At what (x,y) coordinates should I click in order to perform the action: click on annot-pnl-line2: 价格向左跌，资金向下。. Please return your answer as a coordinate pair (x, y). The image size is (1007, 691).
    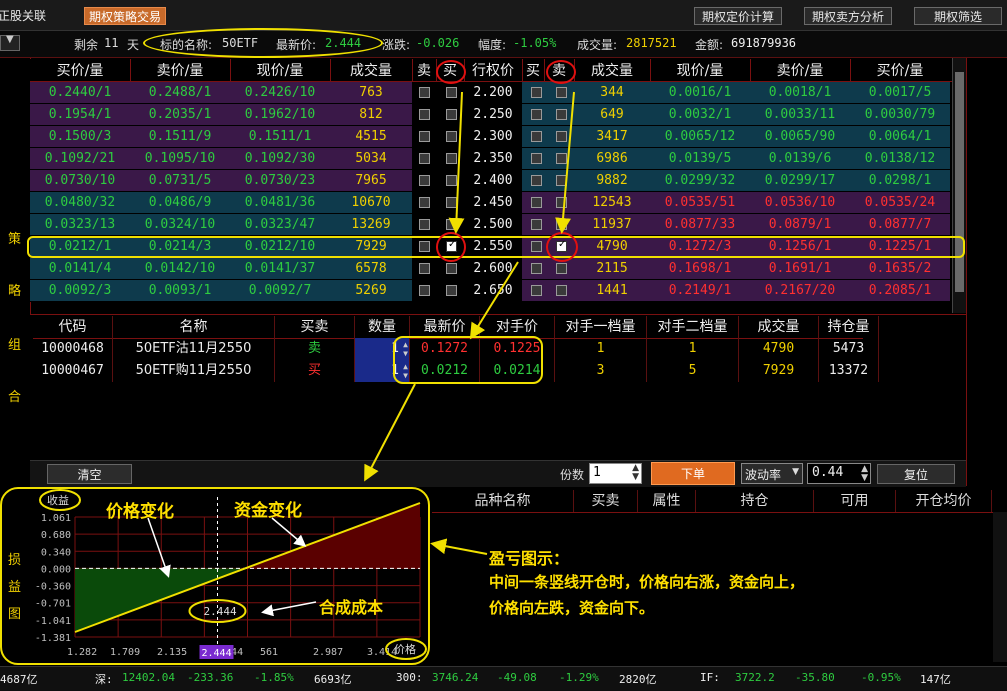
    Looking at the image, I should click on (572, 608).